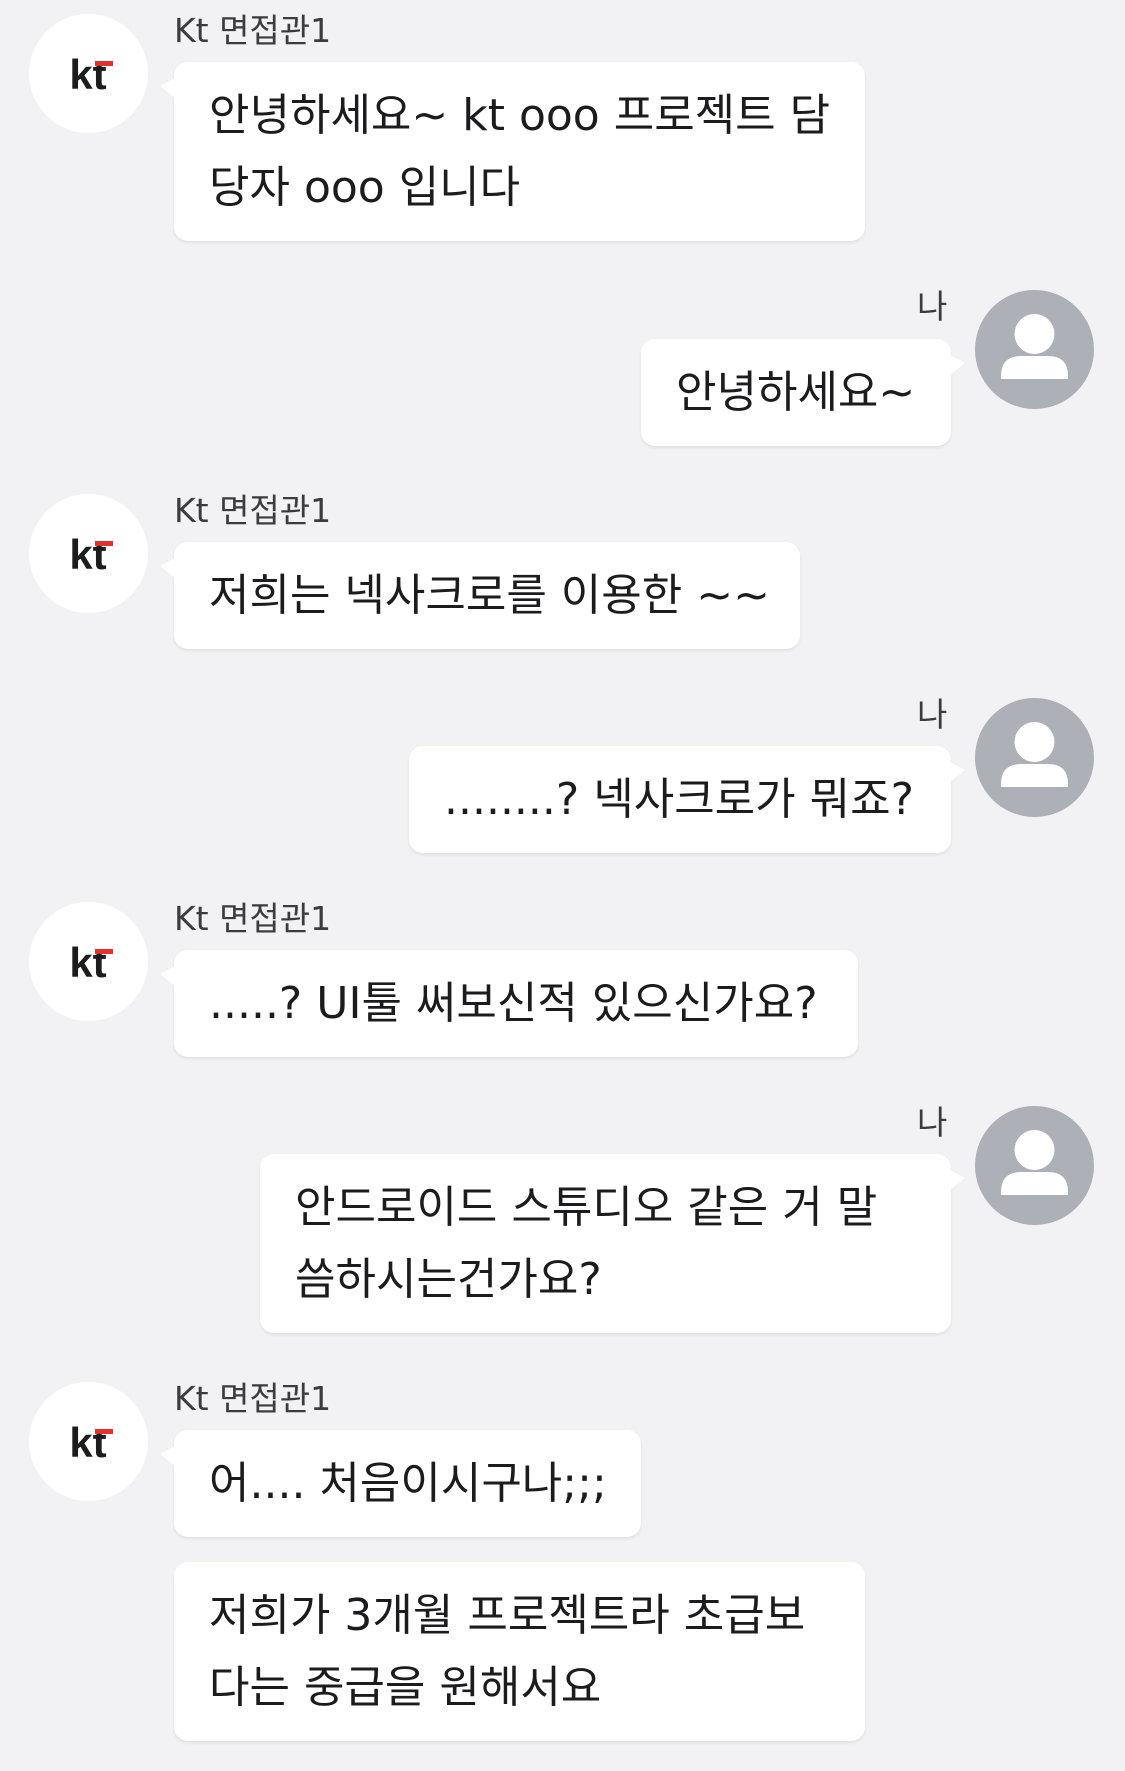  Describe the element at coordinates (405, 1687) in the screenshot. I see `message-text: 다는 중급을 원해서요` at that location.